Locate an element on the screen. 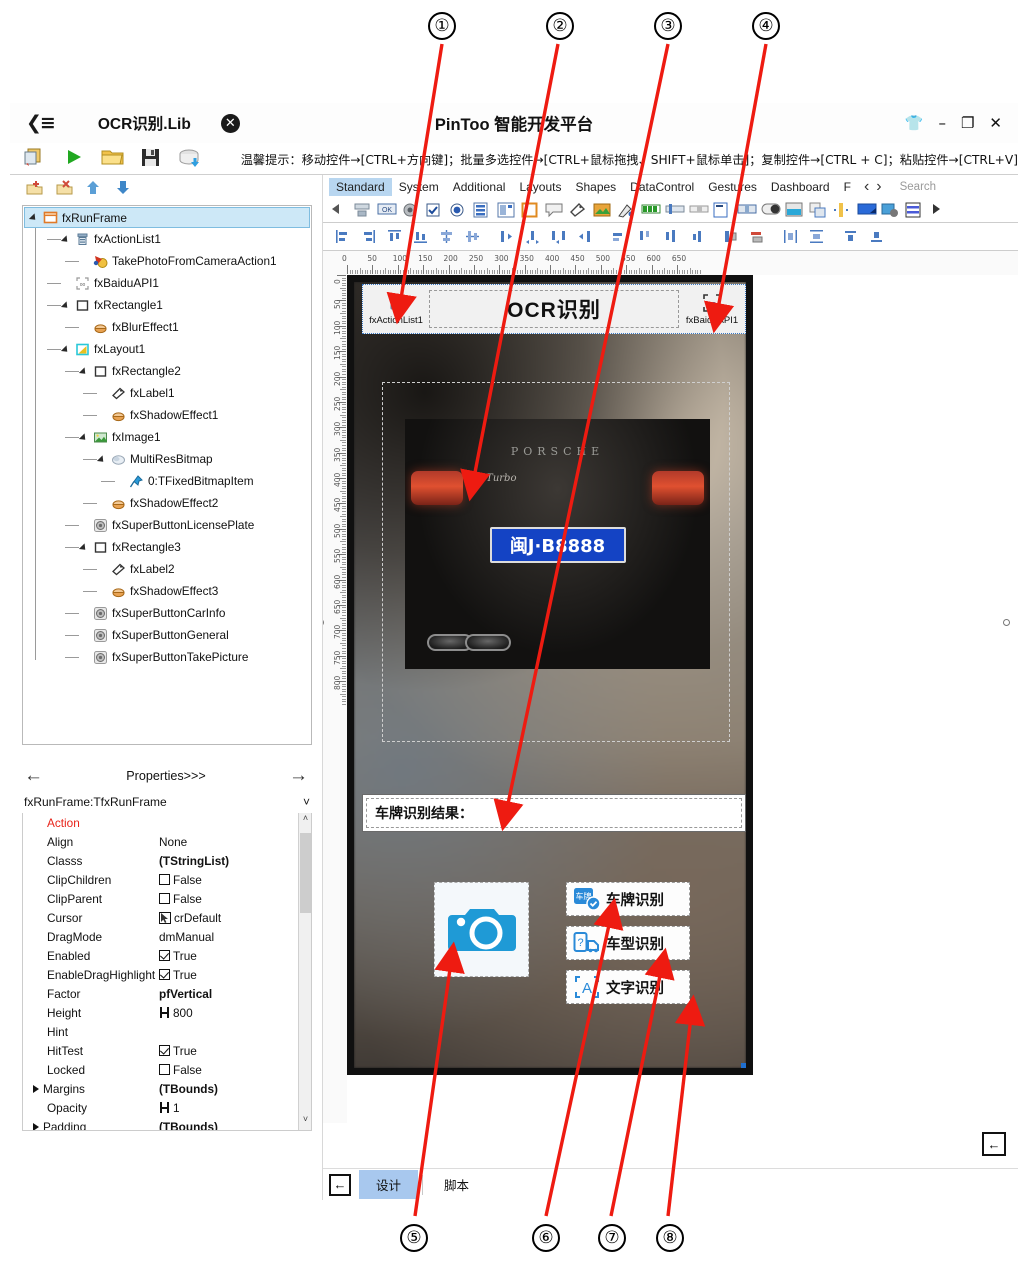 The height and width of the screenshot is (1271, 1028). space-left-icon is located at coordinates (506, 236).